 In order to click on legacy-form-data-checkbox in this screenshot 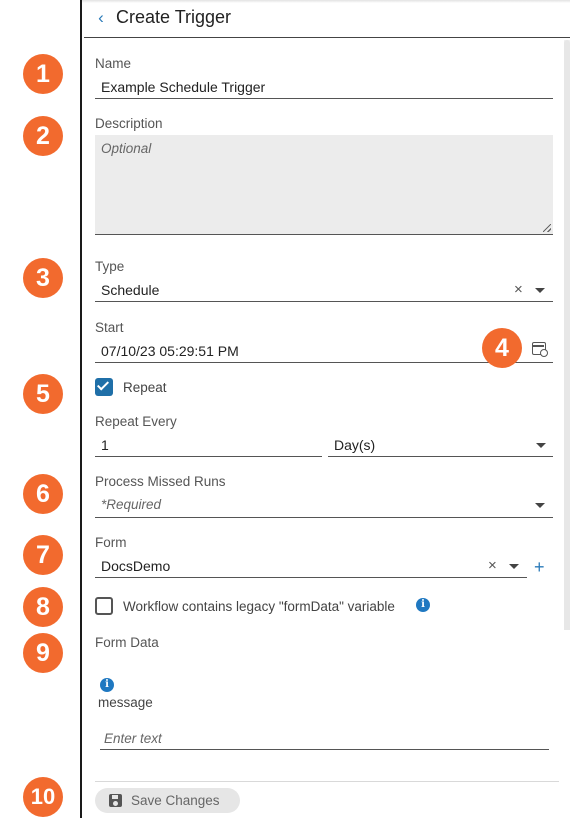, I will do `click(104, 606)`.